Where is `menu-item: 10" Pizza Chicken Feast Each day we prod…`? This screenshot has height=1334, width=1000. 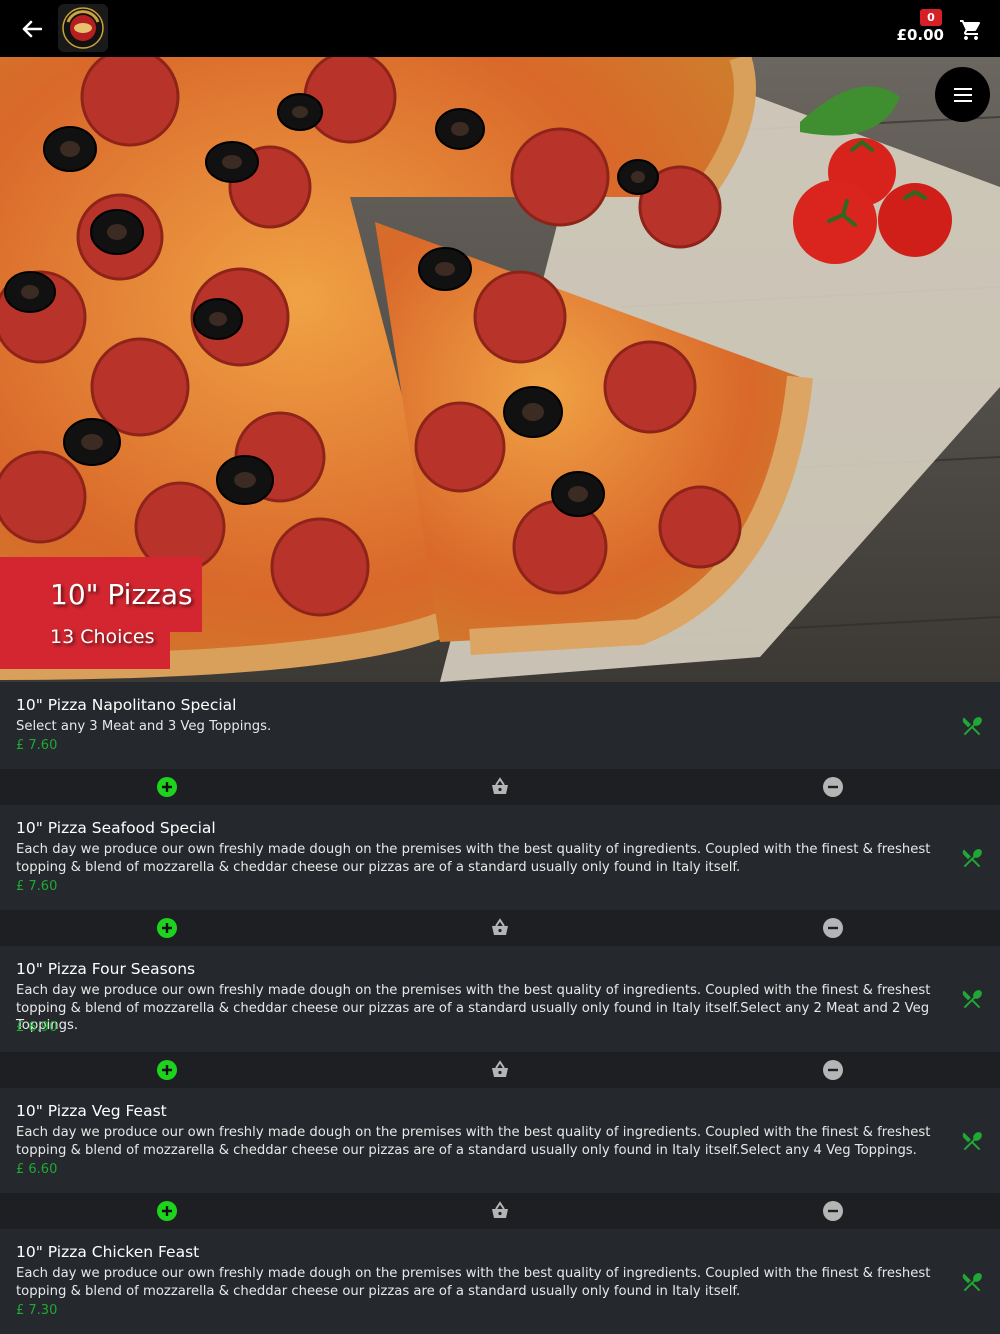 menu-item: 10" Pizza Chicken Feast Each day we prod… is located at coordinates (500, 1281).